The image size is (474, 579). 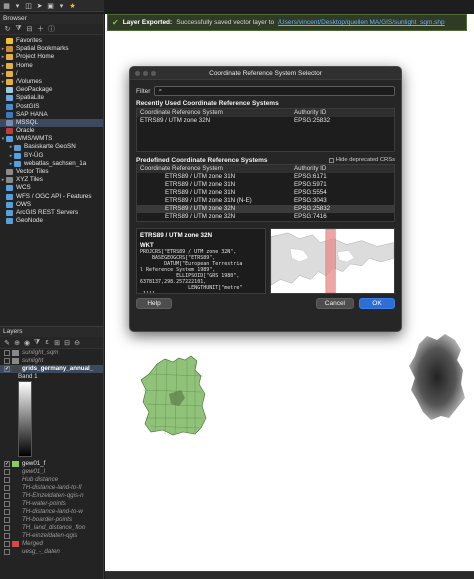 I want to click on geonode-icon, so click(x=9, y=221).